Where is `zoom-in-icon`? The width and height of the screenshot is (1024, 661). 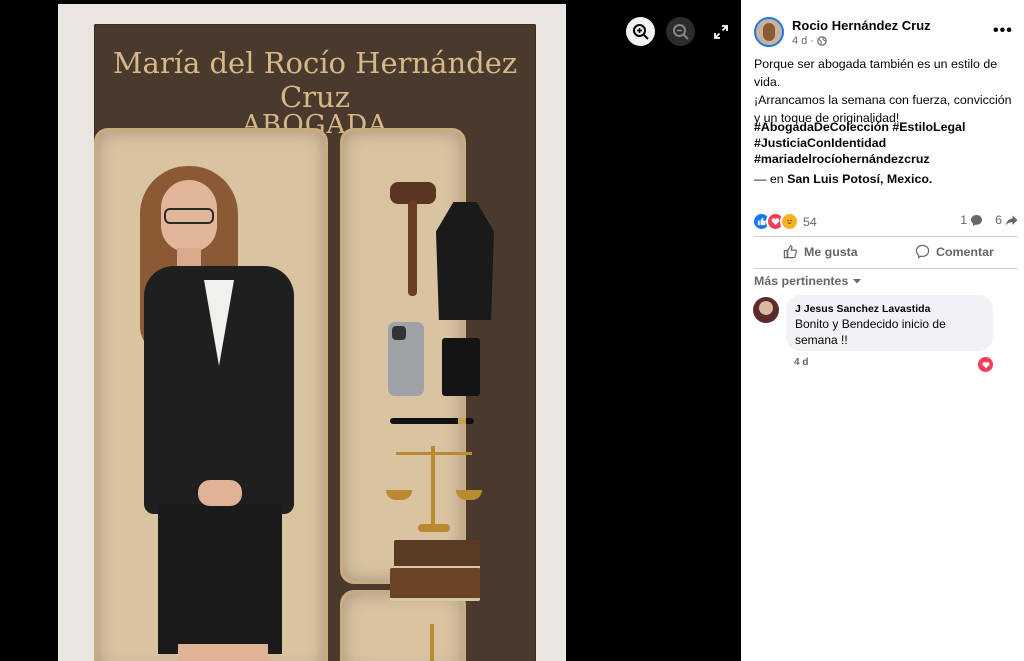
zoom-in-icon is located at coordinates (640, 31).